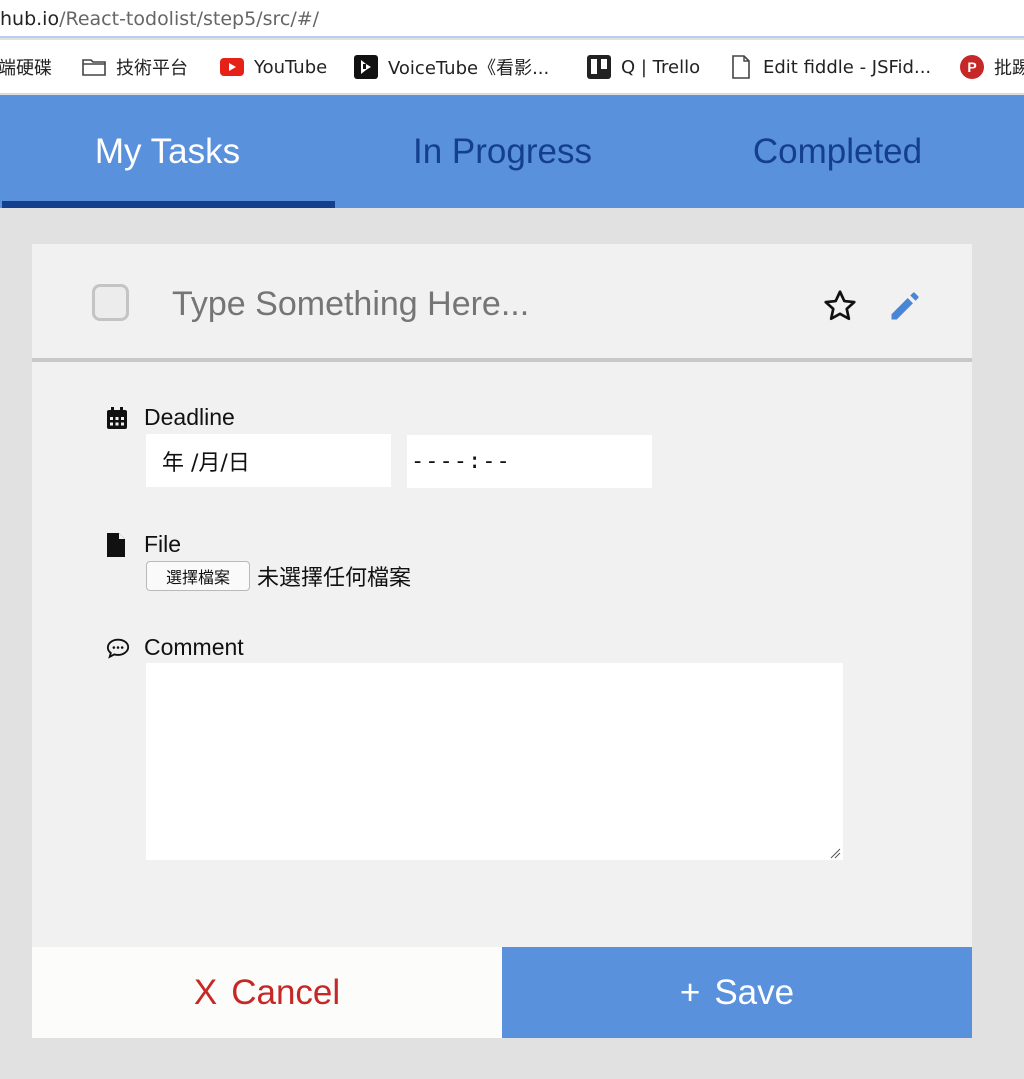  What do you see at coordinates (110, 302) in the screenshot?
I see `task-done-checkbox` at bounding box center [110, 302].